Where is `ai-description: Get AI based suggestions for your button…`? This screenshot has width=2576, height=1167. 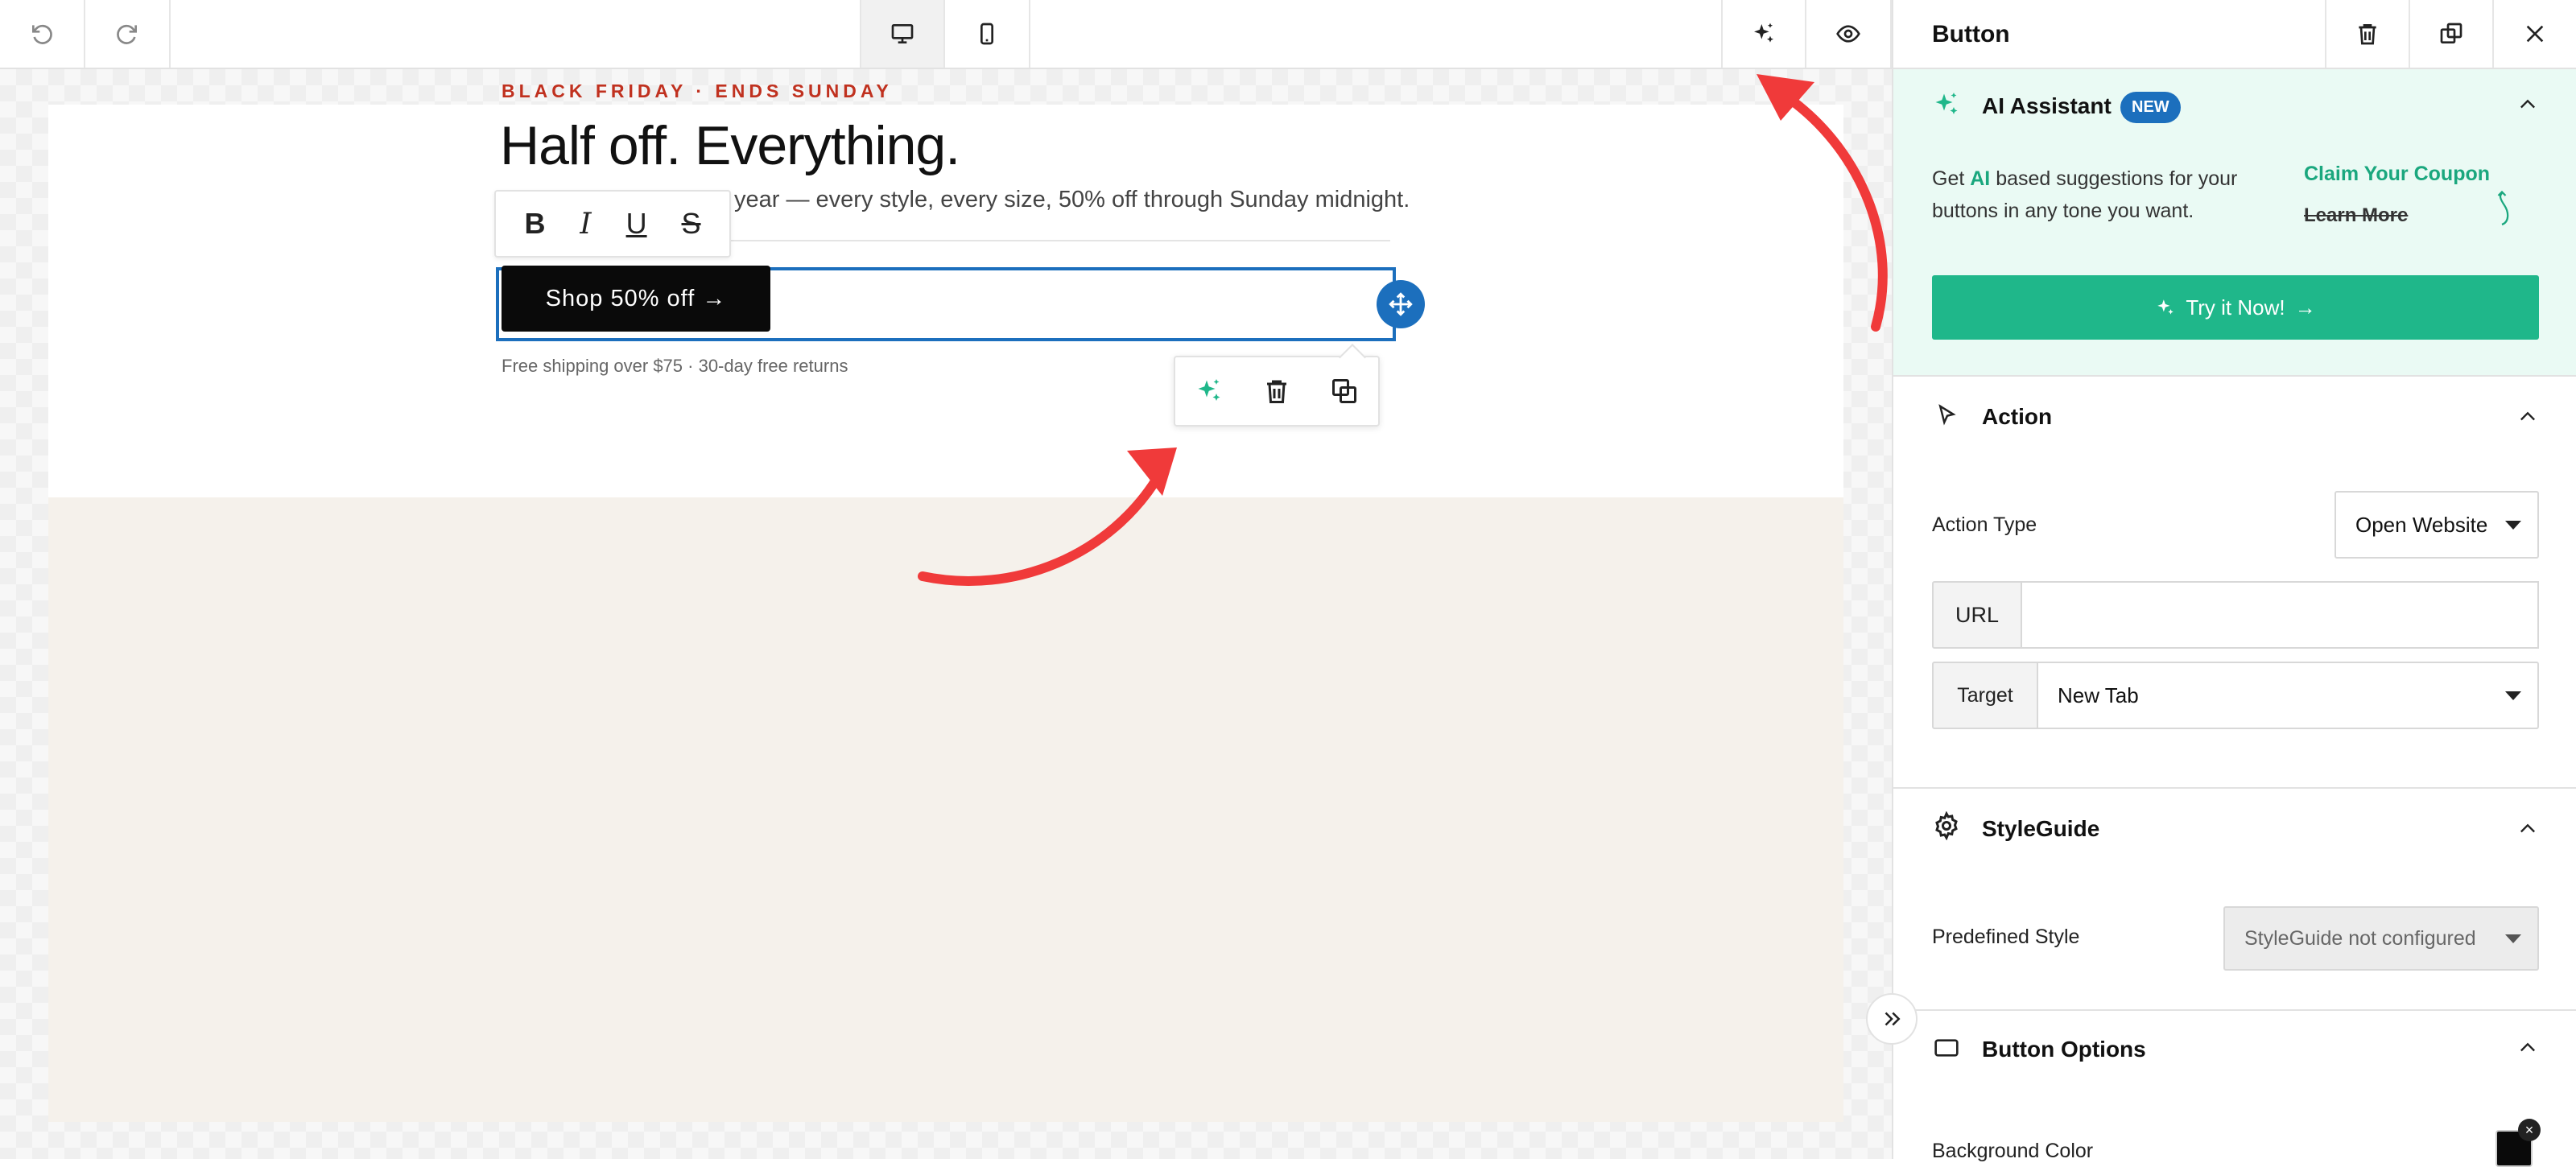
ai-description: Get AI based suggestions for your button… is located at coordinates (2117, 195).